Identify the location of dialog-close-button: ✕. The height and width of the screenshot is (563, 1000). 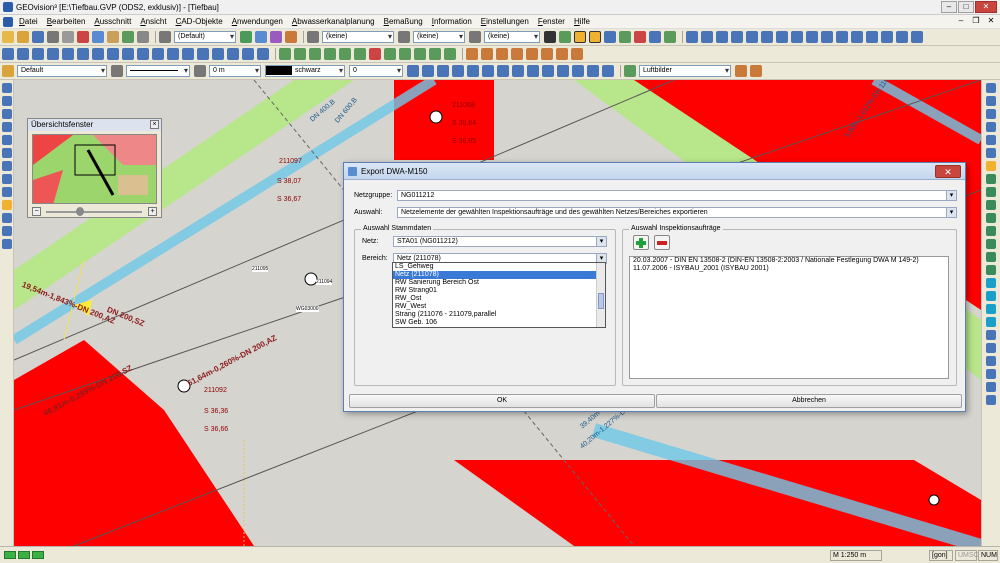
(948, 171).